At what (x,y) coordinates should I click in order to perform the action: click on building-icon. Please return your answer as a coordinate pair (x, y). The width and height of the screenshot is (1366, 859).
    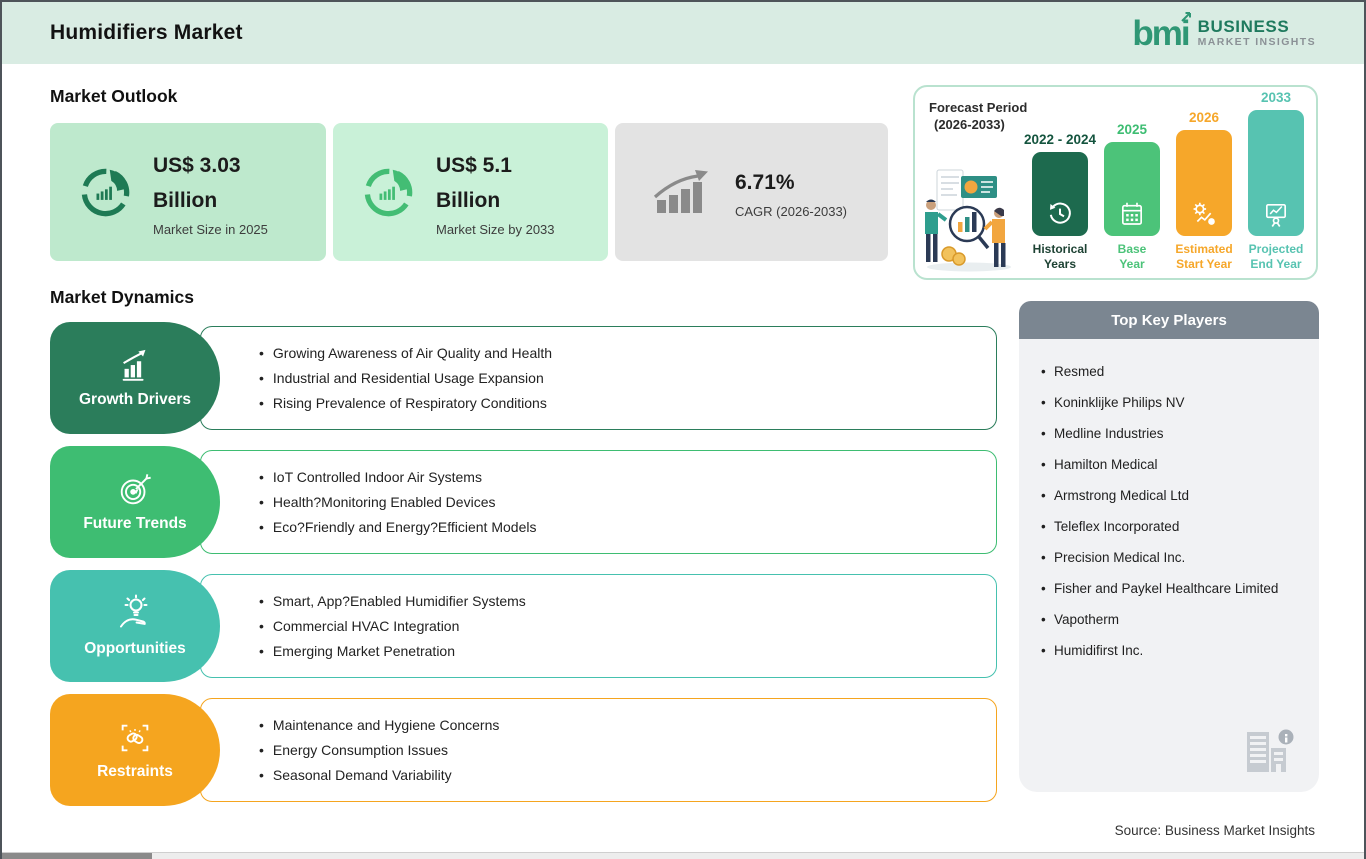
    Looking at the image, I should click on (1270, 750).